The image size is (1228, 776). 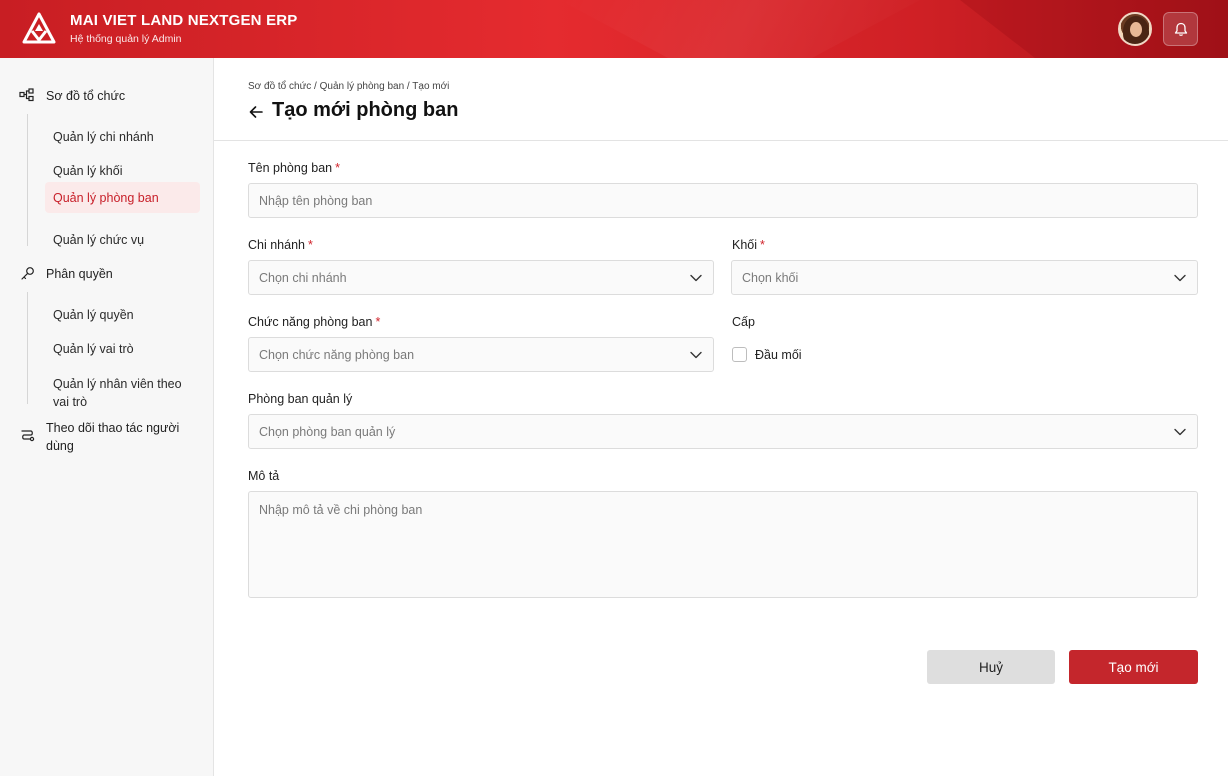 What do you see at coordinates (770, 277) in the screenshot?
I see `block-placeholder: Chọn khối` at bounding box center [770, 277].